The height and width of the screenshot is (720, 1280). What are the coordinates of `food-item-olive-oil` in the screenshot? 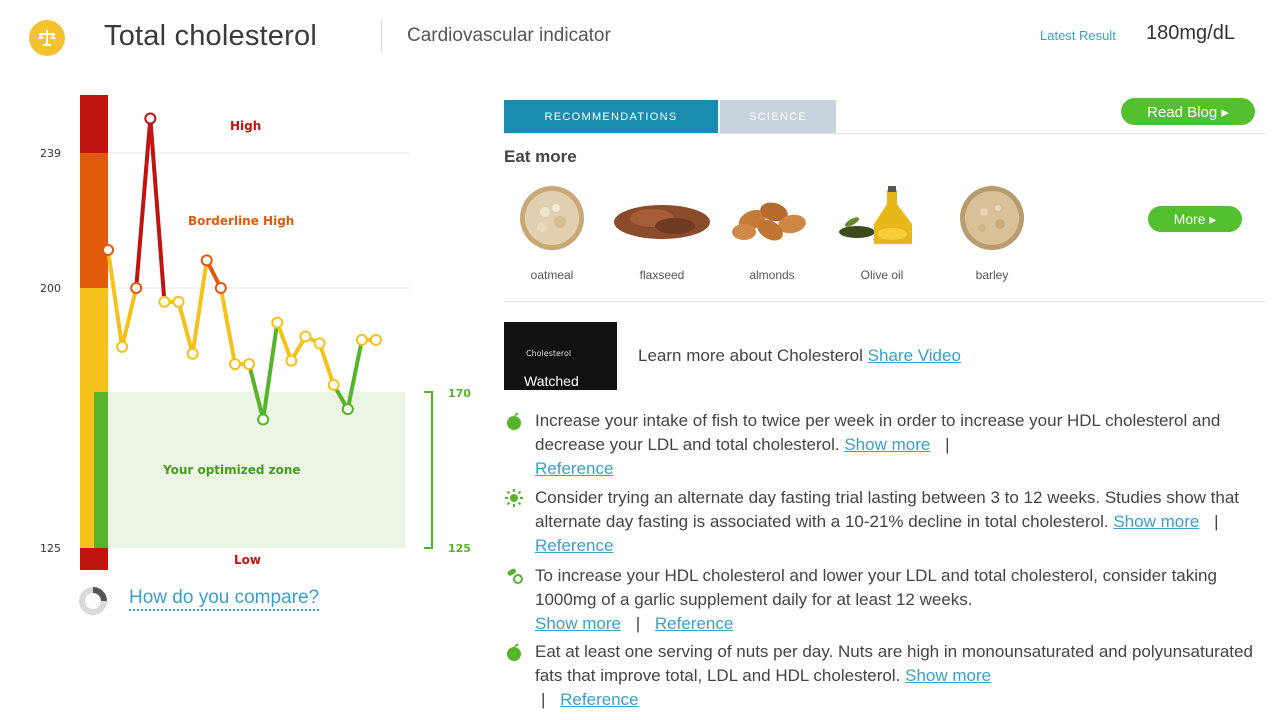 It's located at (882, 217).